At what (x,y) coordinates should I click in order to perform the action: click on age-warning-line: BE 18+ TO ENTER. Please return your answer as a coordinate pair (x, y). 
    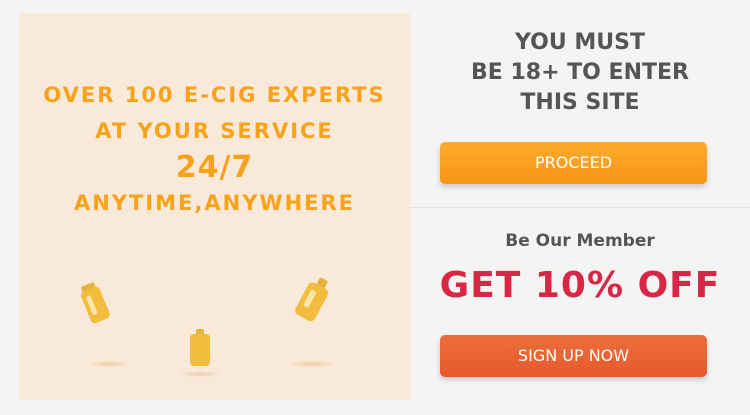
    Looking at the image, I should click on (580, 72).